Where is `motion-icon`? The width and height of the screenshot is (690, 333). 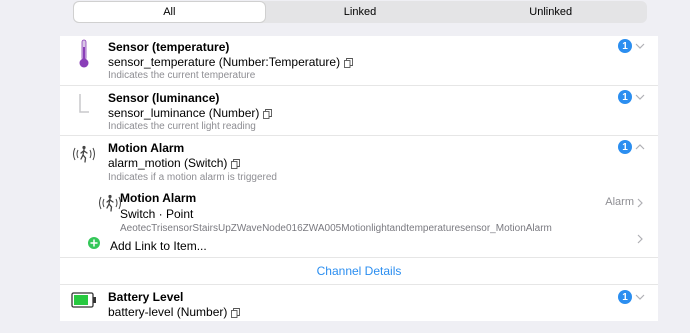 motion-icon is located at coordinates (84, 154).